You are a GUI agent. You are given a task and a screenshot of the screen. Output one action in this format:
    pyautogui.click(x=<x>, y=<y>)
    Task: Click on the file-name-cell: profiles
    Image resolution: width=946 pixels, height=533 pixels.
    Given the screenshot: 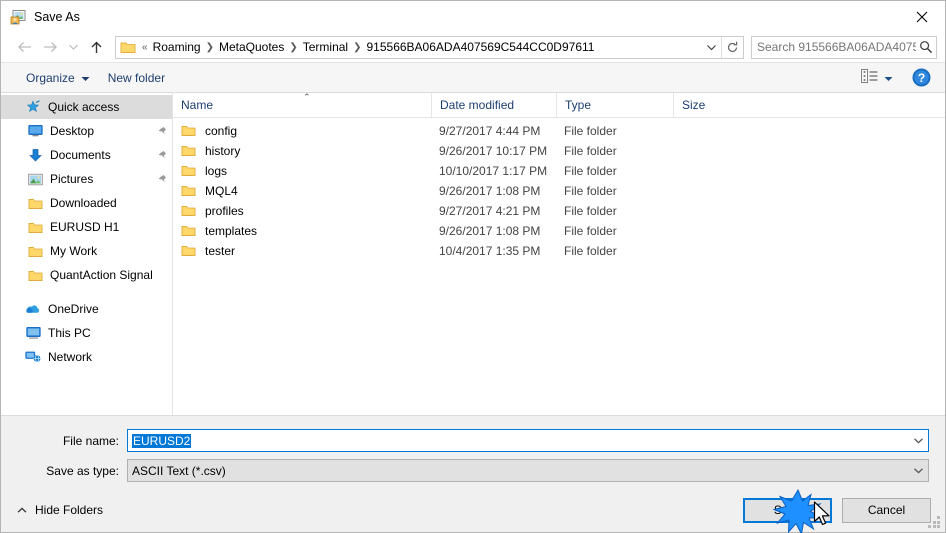 What is the action you would take?
    pyautogui.click(x=302, y=211)
    